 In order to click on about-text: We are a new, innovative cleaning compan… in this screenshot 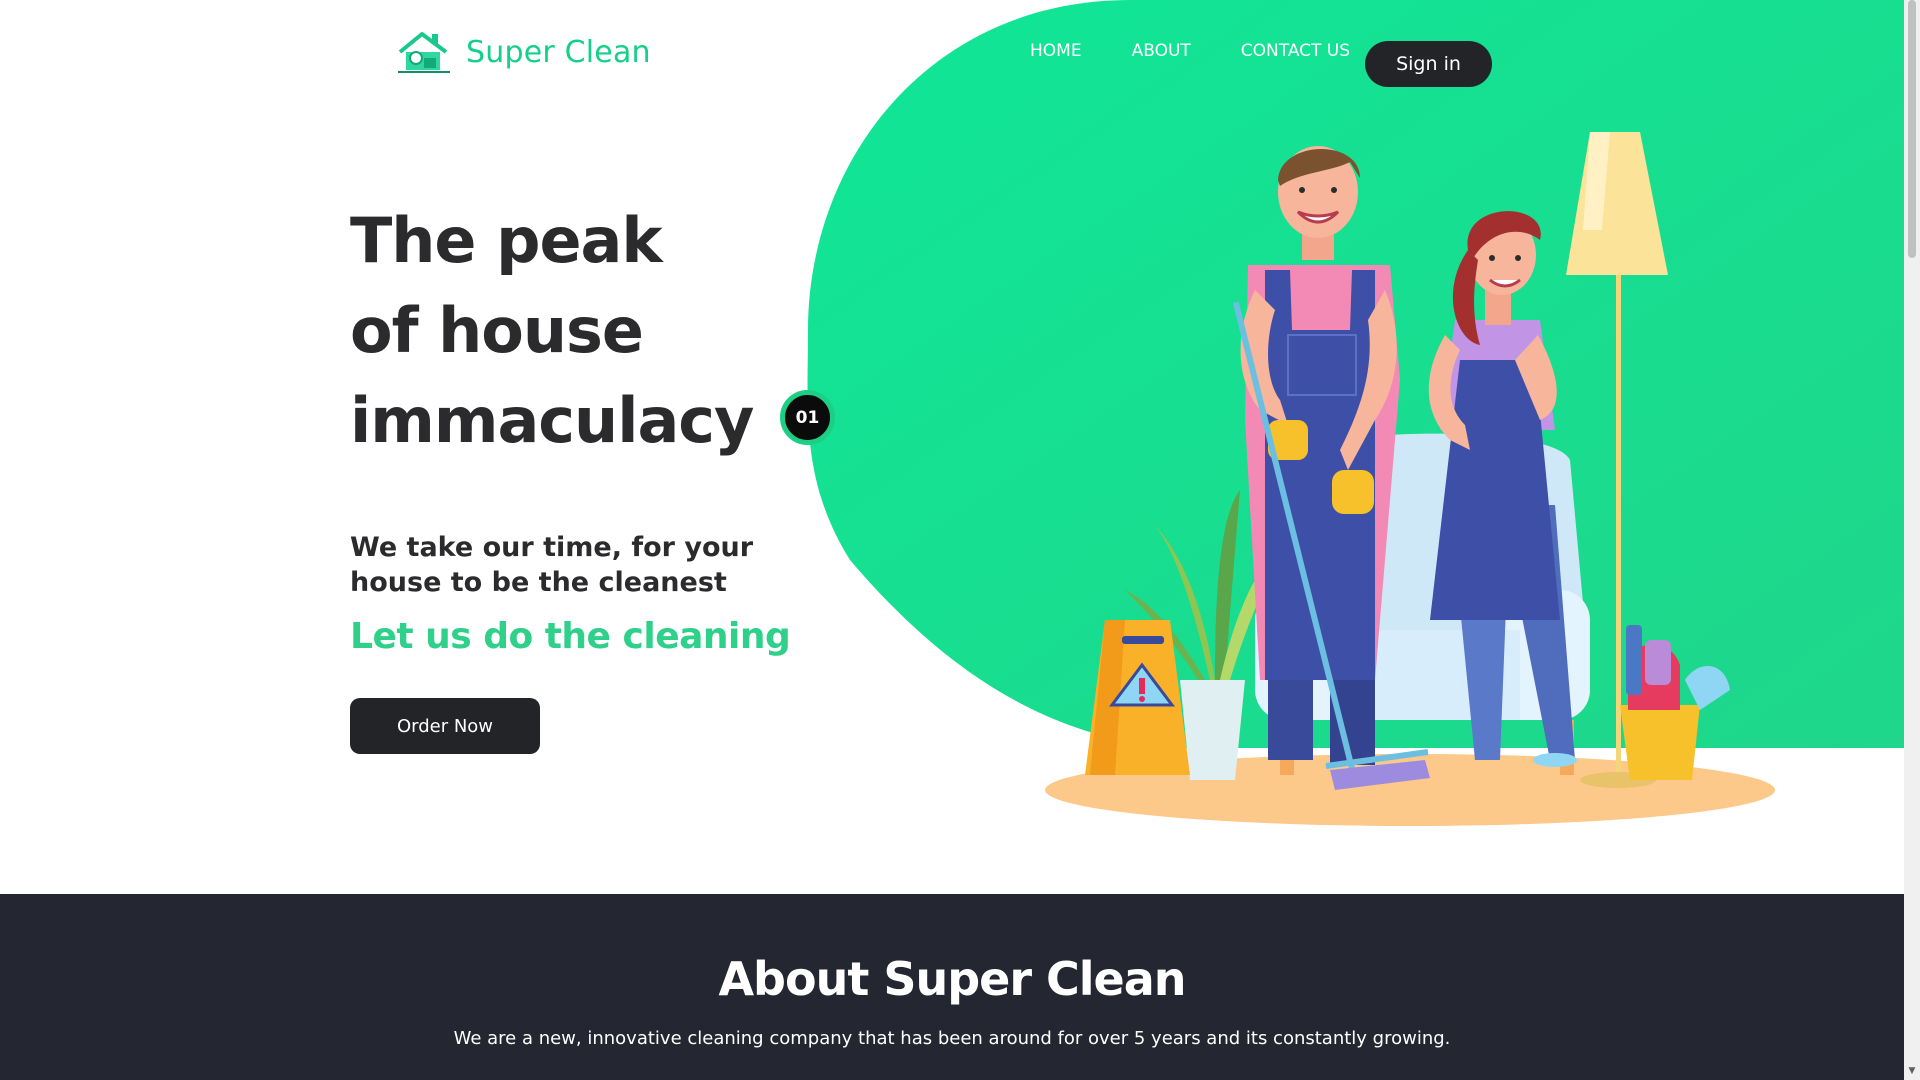, I will do `click(952, 1038)`.